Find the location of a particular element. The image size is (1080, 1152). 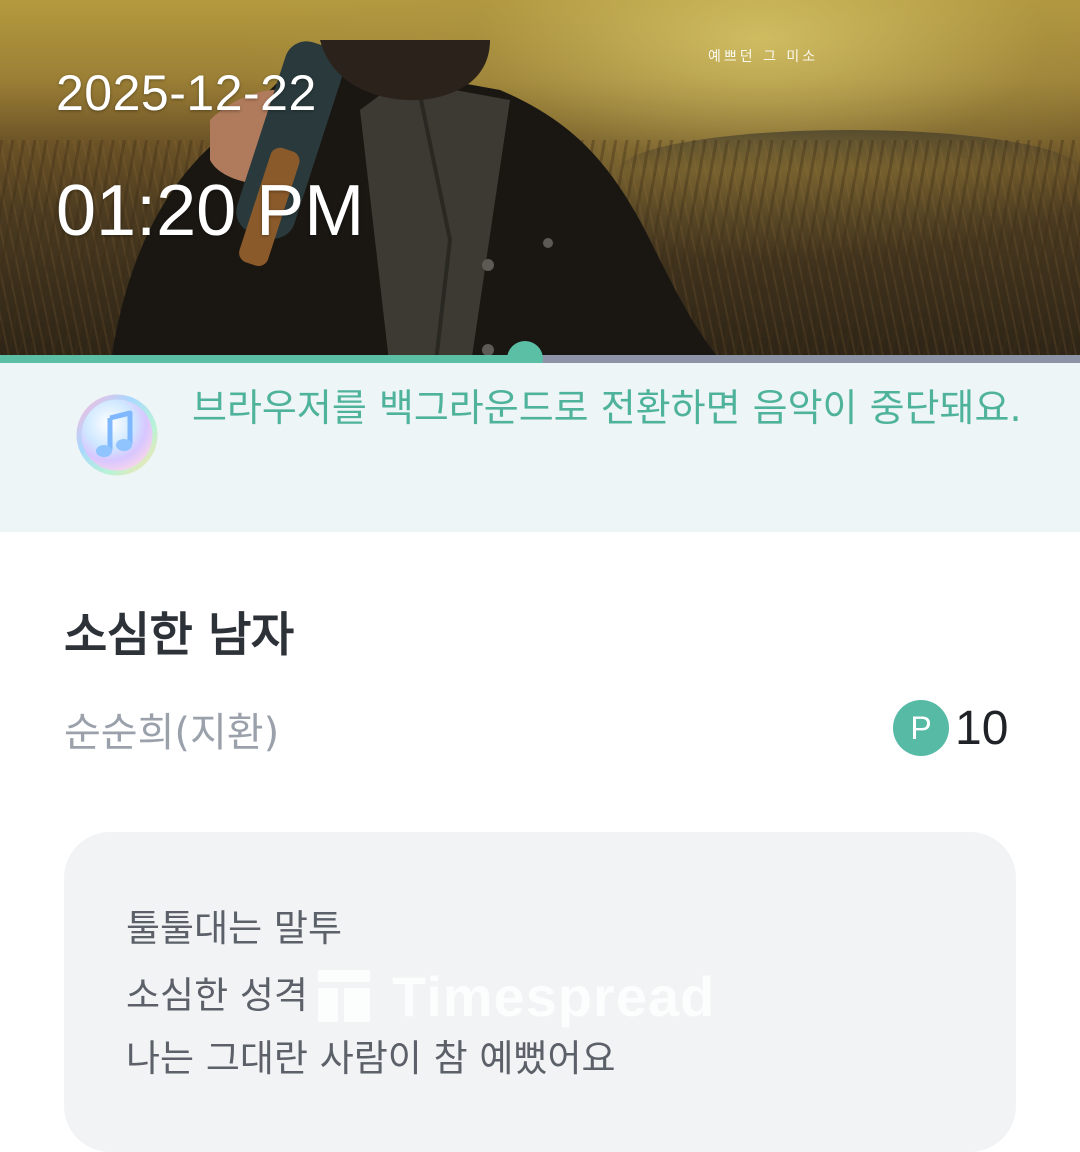

points-value: 10 is located at coordinates (982, 728).